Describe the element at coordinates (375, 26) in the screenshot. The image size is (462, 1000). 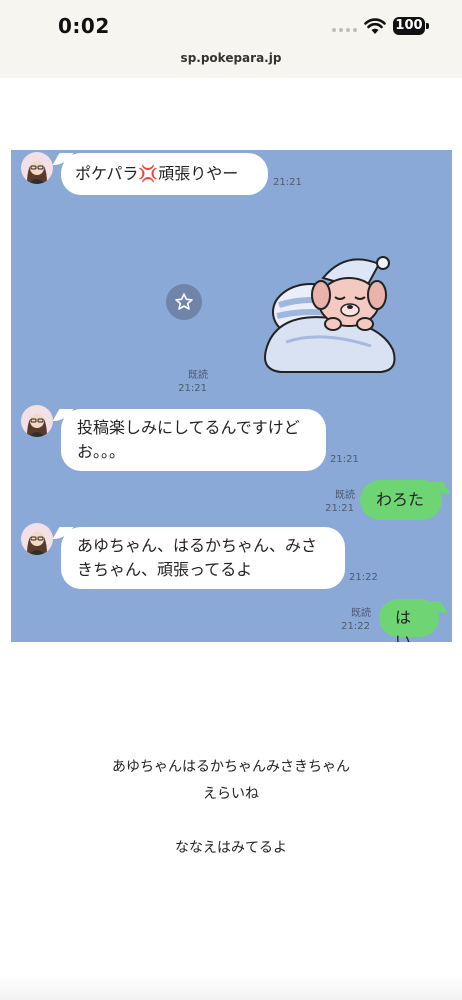
I see `wifi-icon` at that location.